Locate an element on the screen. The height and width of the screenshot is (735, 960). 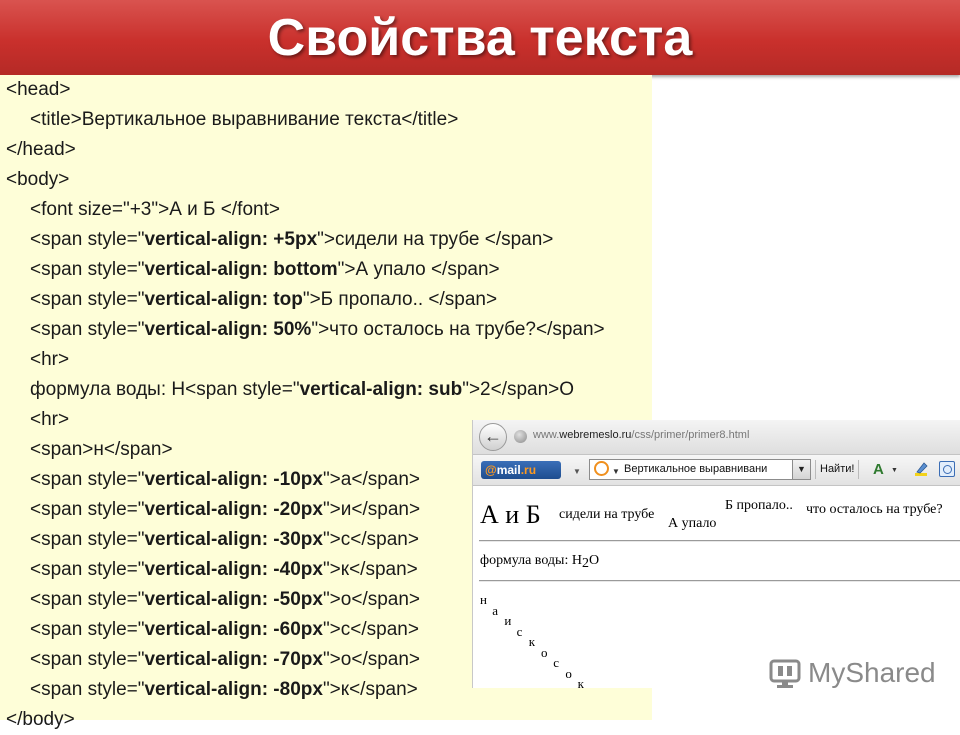
code-keyword: vertical-align: bottom is located at coordinates (241, 269).